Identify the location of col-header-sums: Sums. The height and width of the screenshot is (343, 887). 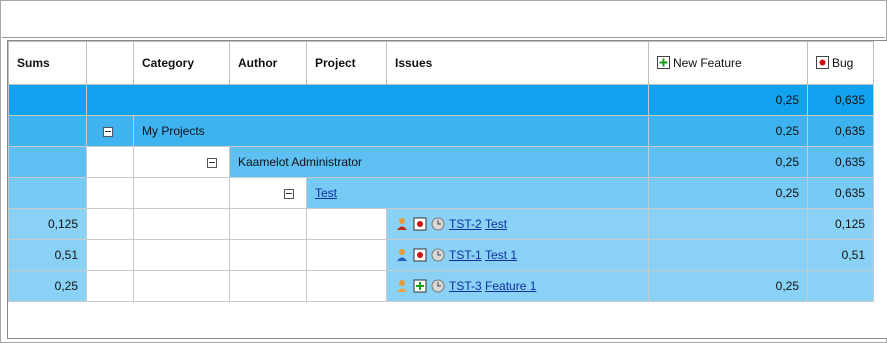
(47, 63).